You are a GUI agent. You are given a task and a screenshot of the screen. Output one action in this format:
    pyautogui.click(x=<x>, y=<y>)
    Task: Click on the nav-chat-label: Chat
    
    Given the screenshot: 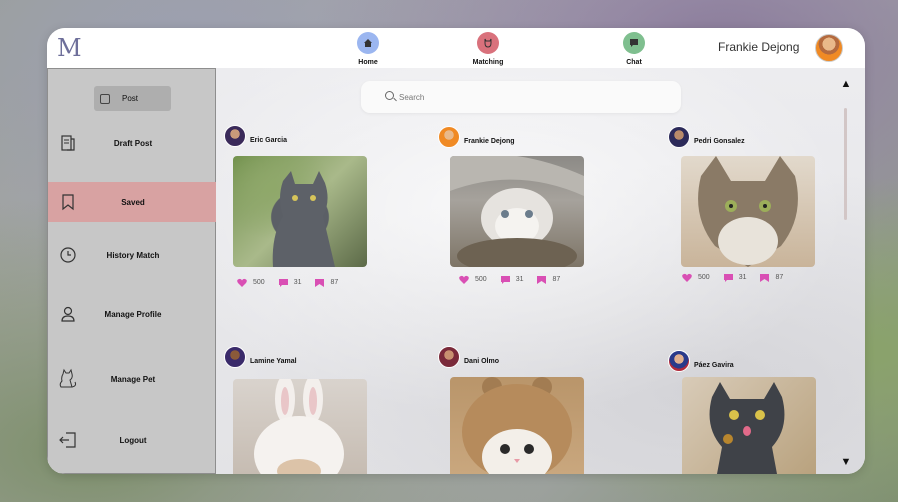 What is the action you would take?
    pyautogui.click(x=634, y=62)
    